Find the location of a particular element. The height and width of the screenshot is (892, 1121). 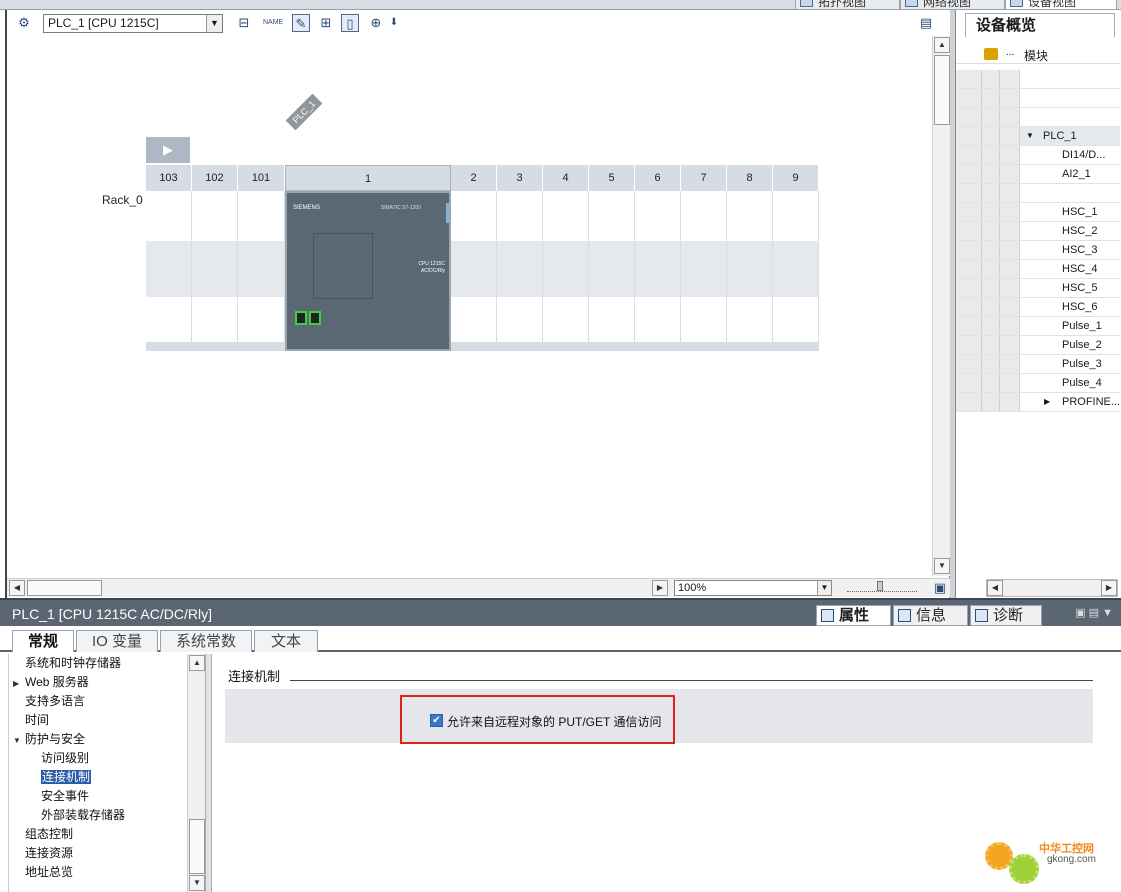

expand-rack-icon: ▶ is located at coordinates (168, 150).